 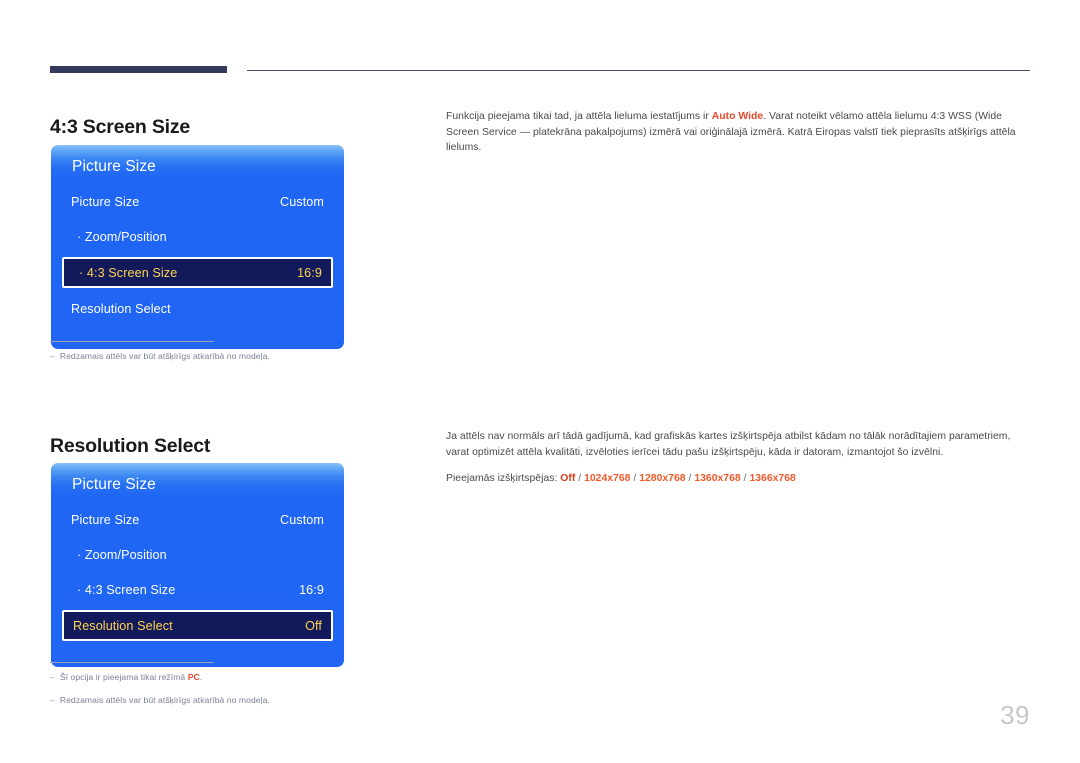 What do you see at coordinates (607, 479) in the screenshot?
I see `resolution-option: 1024x768` at bounding box center [607, 479].